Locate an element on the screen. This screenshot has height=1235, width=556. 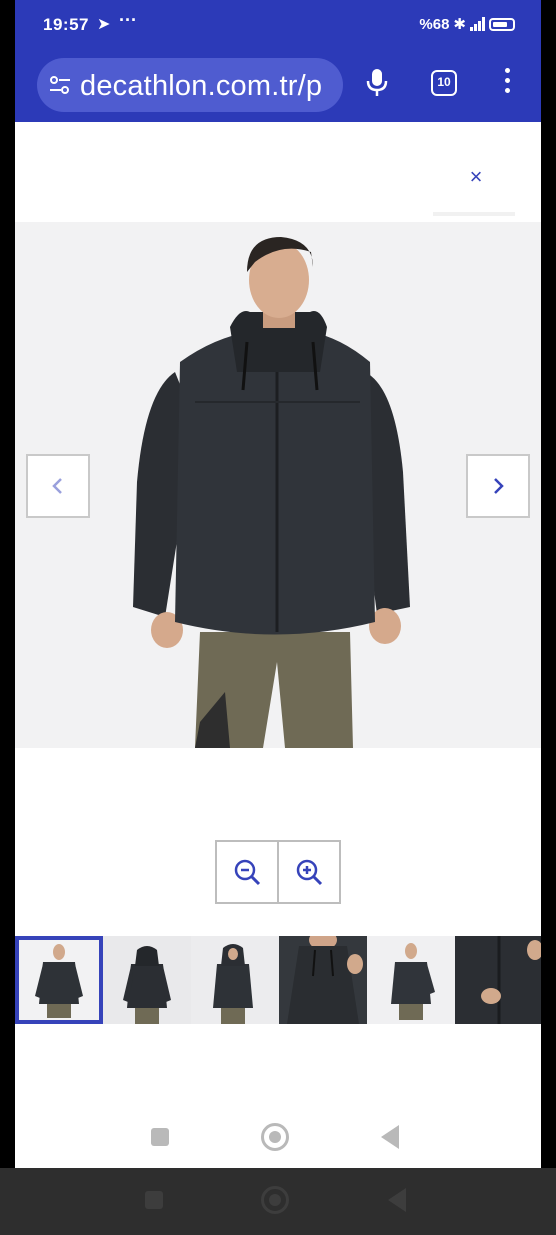
zoom-out-button is located at coordinates (247, 872).